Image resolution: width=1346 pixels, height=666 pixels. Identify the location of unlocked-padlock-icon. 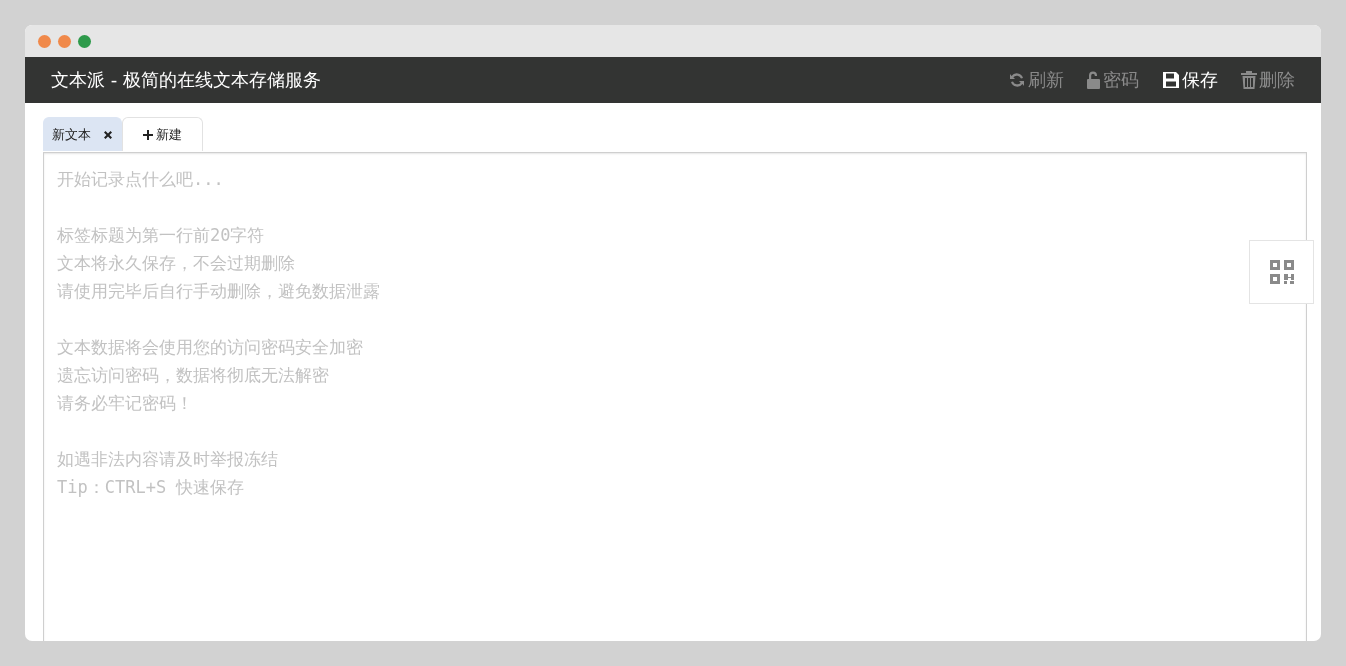
(1094, 80).